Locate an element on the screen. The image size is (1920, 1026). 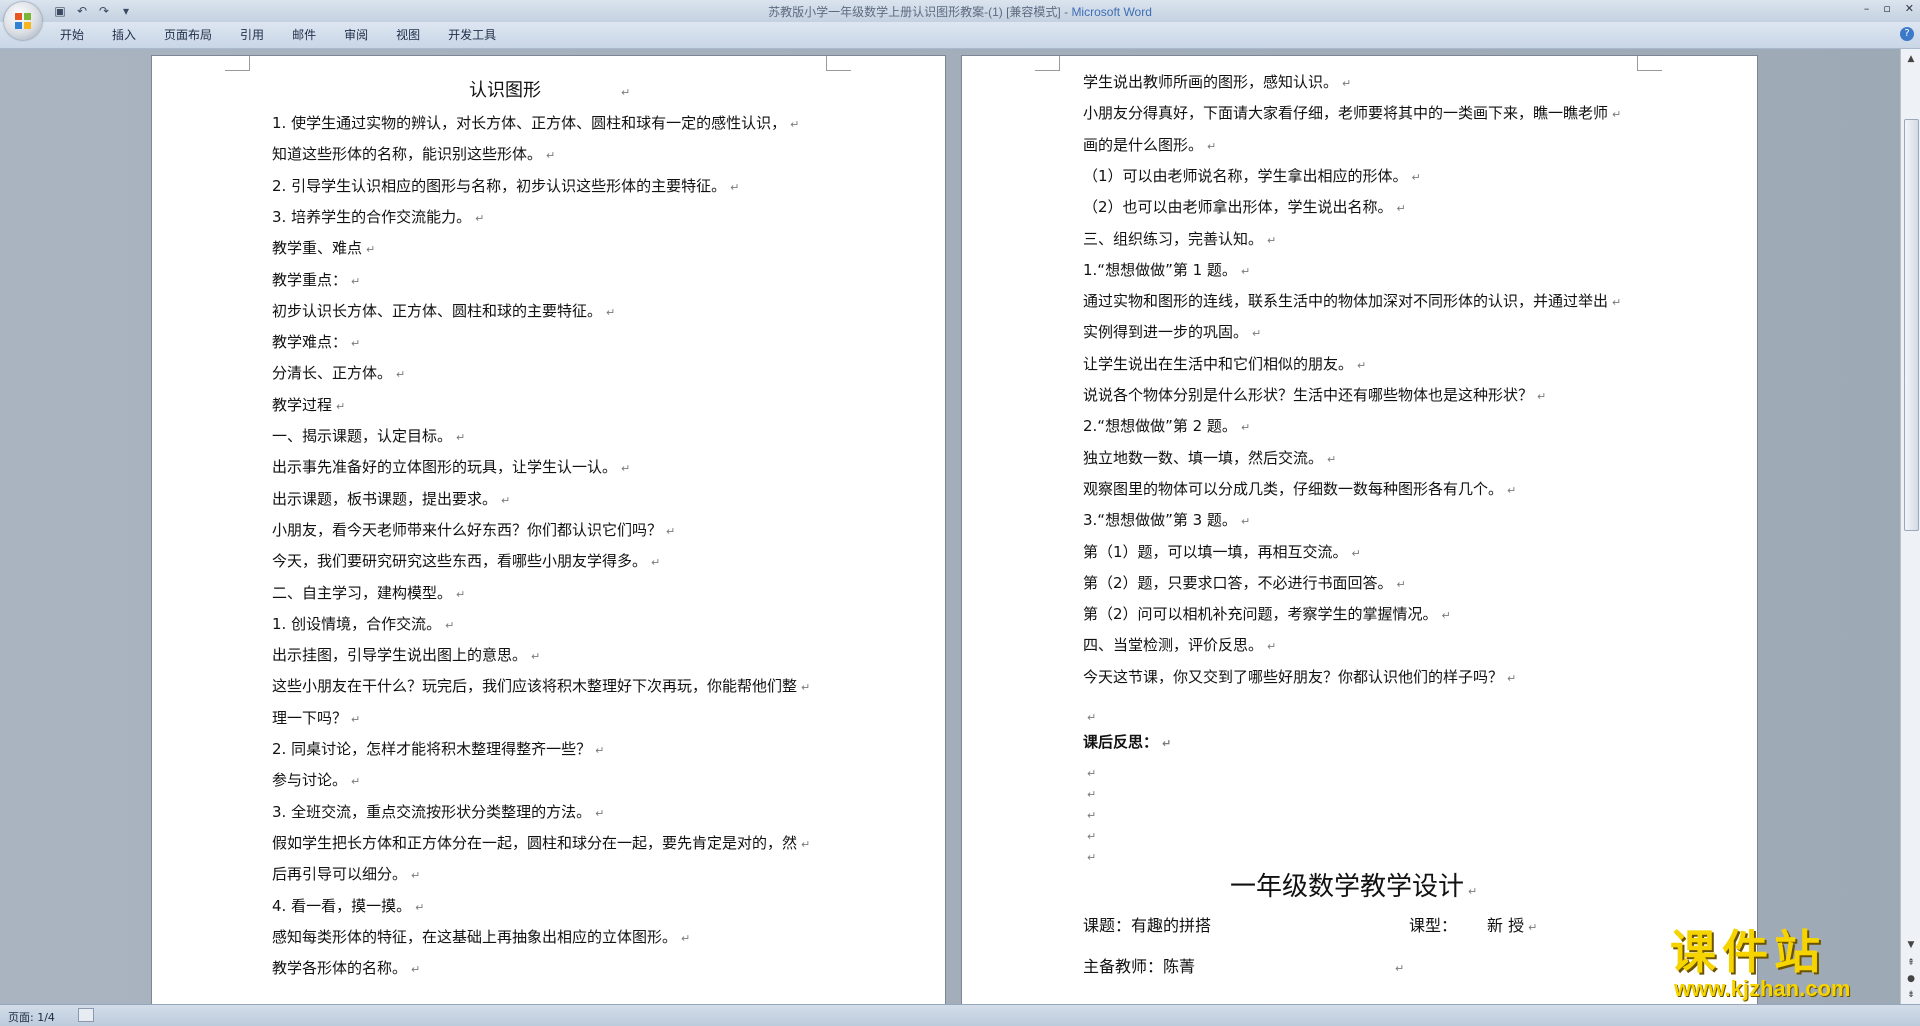
line-text: 出示课题，板书课题，提出要求。 is located at coordinates (385, 498).